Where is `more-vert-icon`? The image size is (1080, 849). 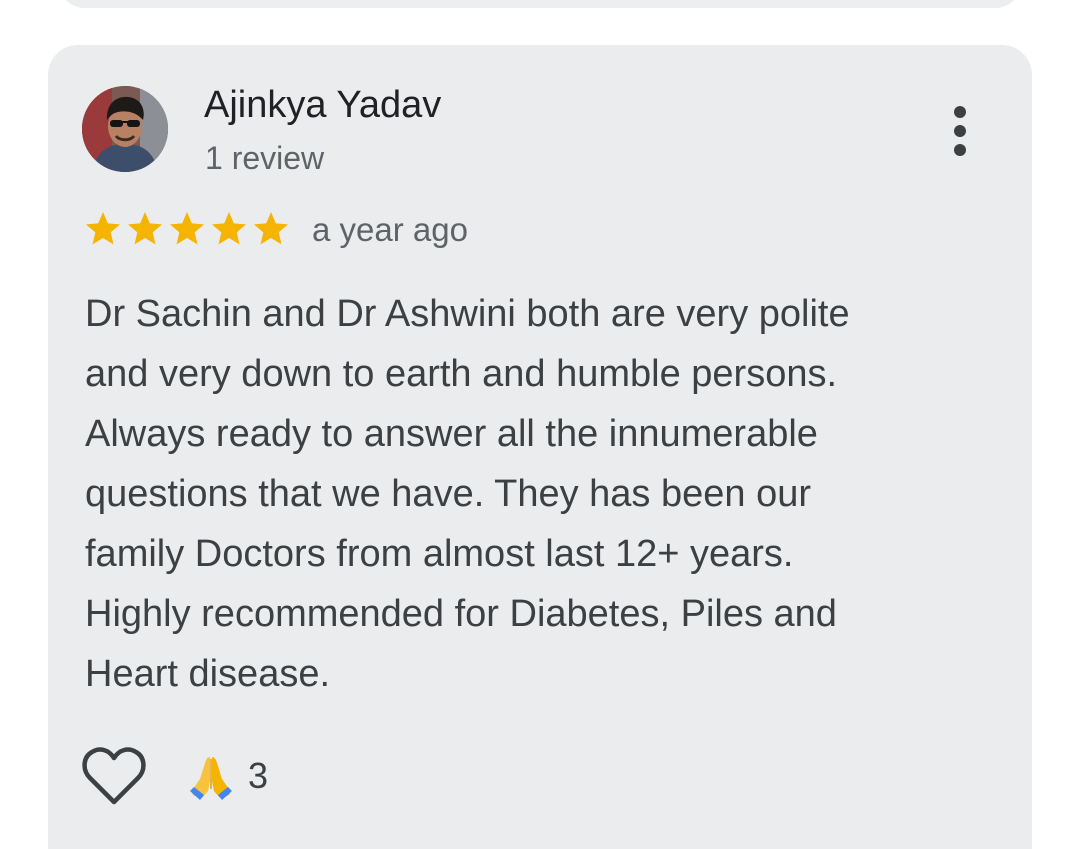
more-vert-icon is located at coordinates (960, 112).